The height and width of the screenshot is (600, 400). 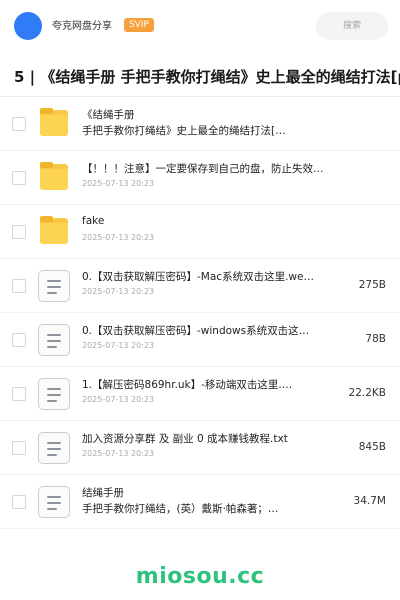 What do you see at coordinates (207, 77) in the screenshot?
I see `page-title: 5 | 《结绳手册 手把手教你打绳结》史上最全的绳结打法[pdf]` at bounding box center [207, 77].